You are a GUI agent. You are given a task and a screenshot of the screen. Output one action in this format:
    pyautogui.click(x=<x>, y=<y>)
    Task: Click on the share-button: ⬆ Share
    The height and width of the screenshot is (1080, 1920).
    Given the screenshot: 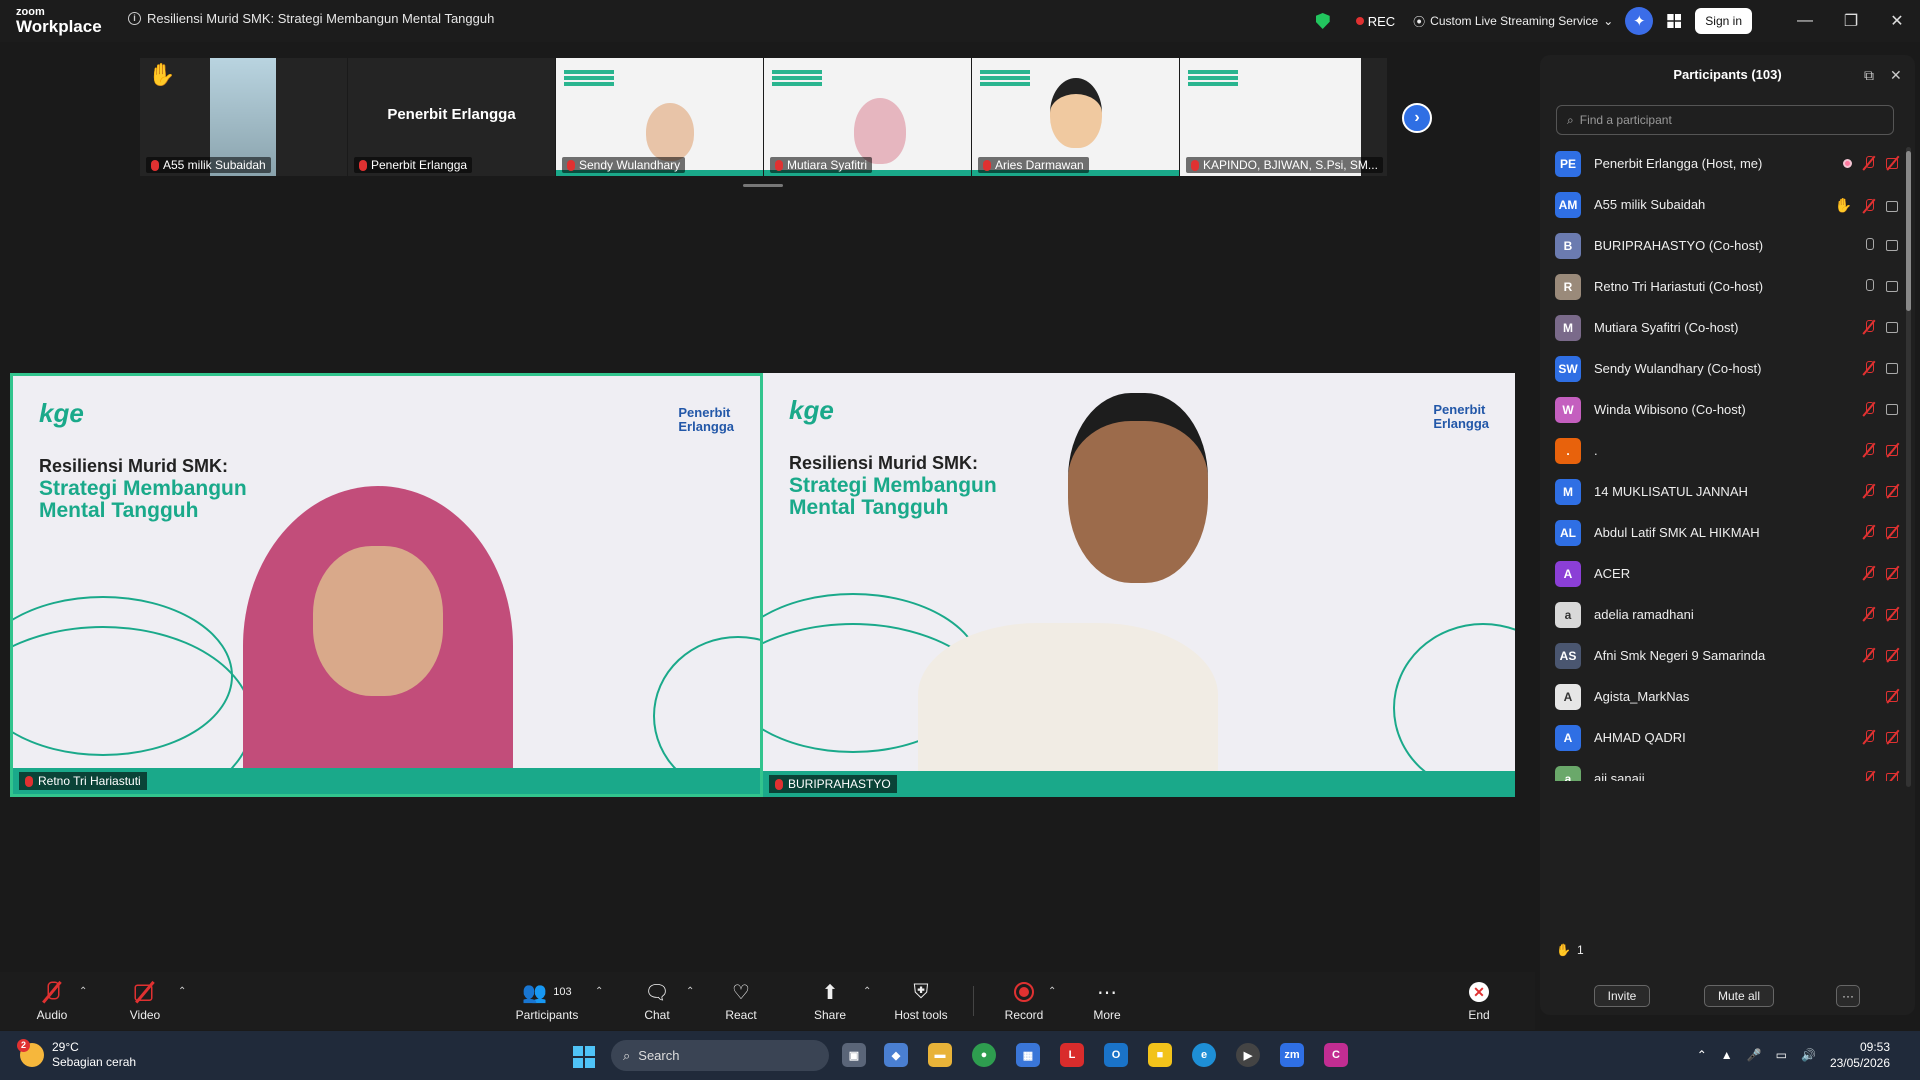 What is the action you would take?
    pyautogui.click(x=830, y=1001)
    